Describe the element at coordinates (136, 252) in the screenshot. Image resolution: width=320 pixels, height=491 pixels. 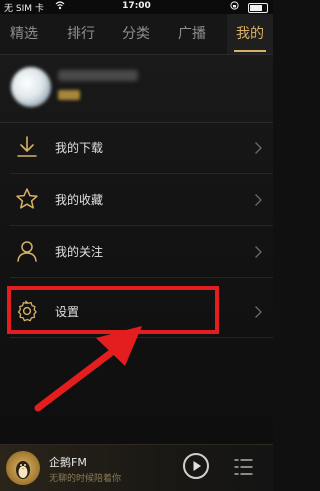
I see `menu-item-following: 我的关注` at that location.